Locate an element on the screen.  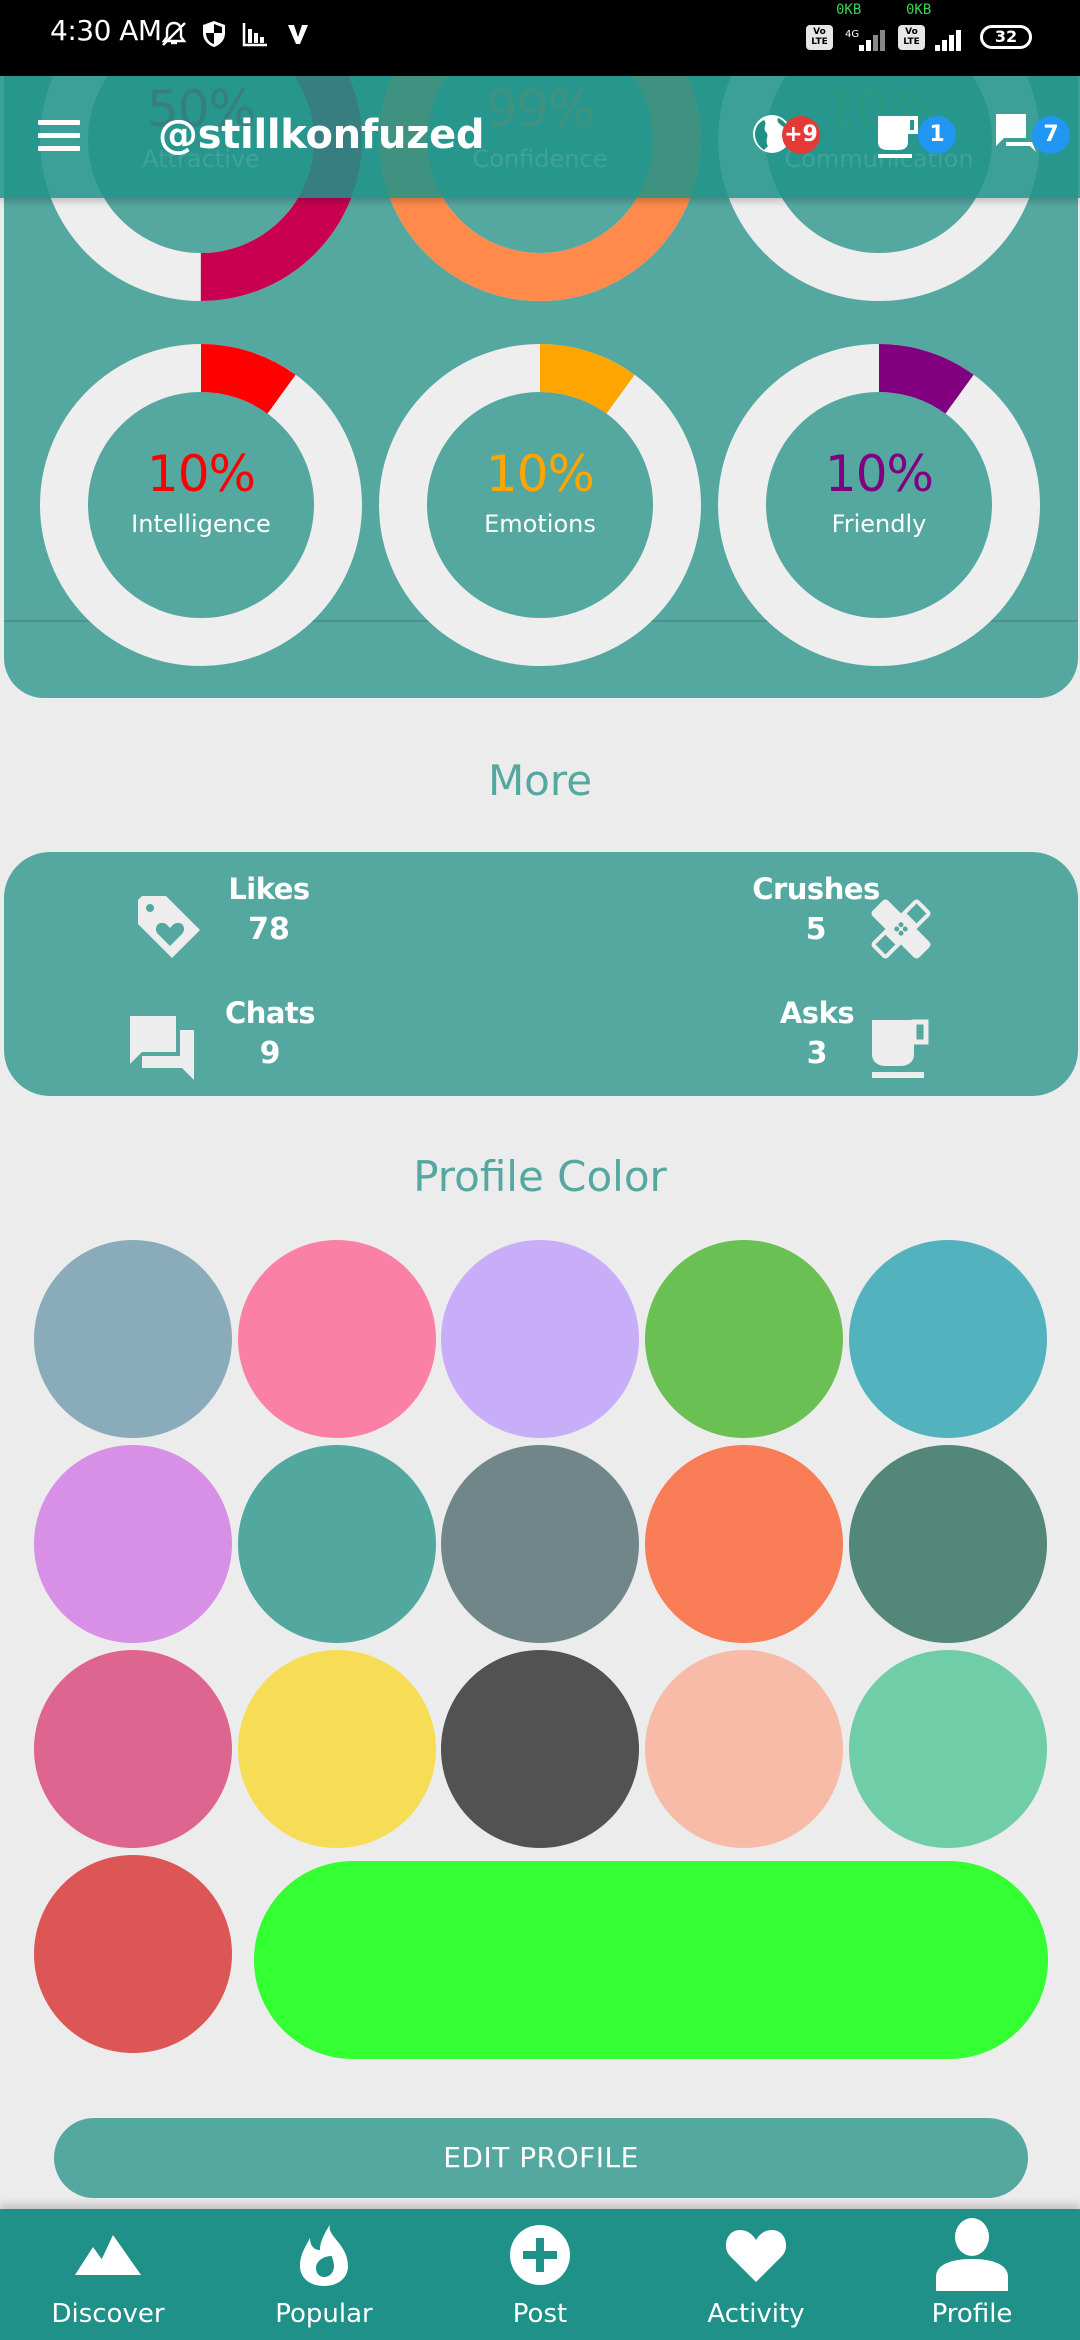
nav-label: Post is located at coordinates (540, 2314).